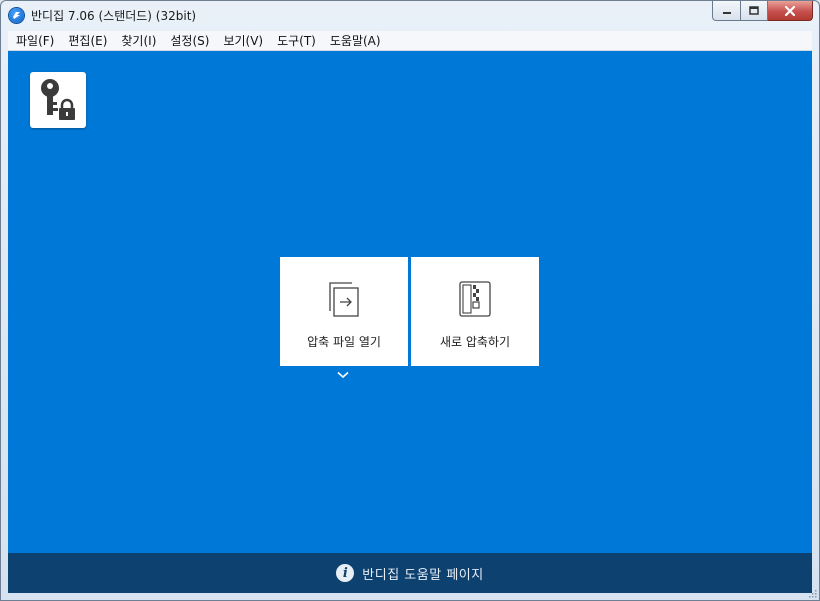 Image resolution: width=820 pixels, height=601 pixels. Describe the element at coordinates (114, 16) in the screenshot. I see `window-title: 반디집 7.06 (스탠더드) (32bit)` at that location.